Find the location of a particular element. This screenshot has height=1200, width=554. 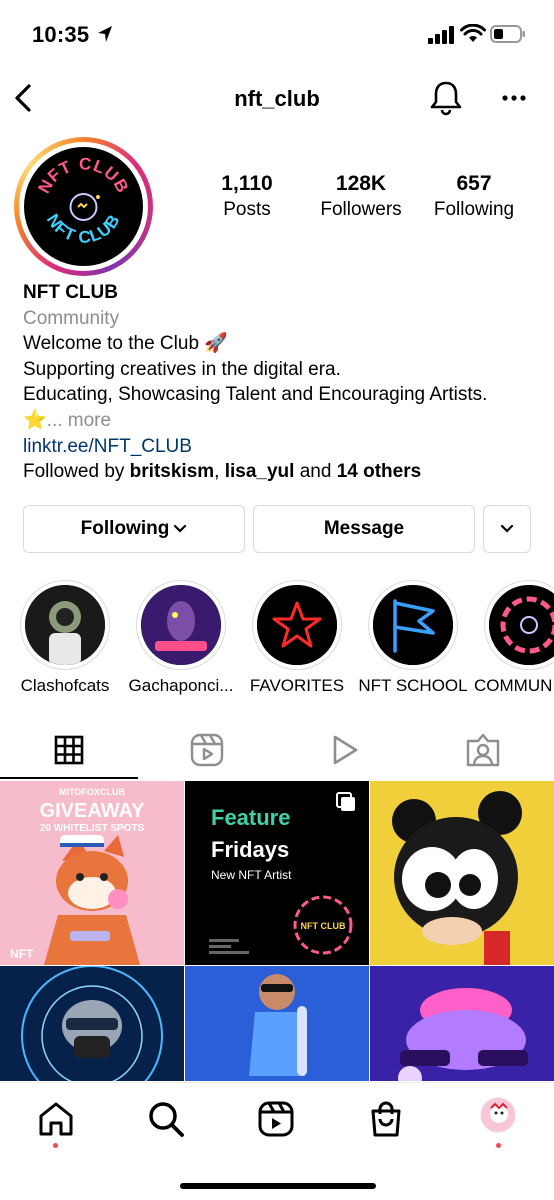

stat-following: 657 Following is located at coordinates (474, 196).